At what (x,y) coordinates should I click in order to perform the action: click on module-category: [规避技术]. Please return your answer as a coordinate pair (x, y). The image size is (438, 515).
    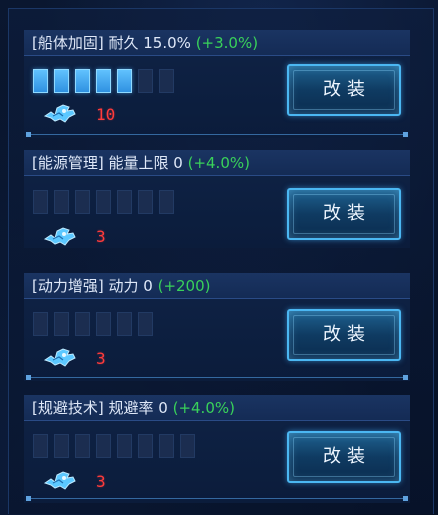
    Looking at the image, I should click on (68, 408).